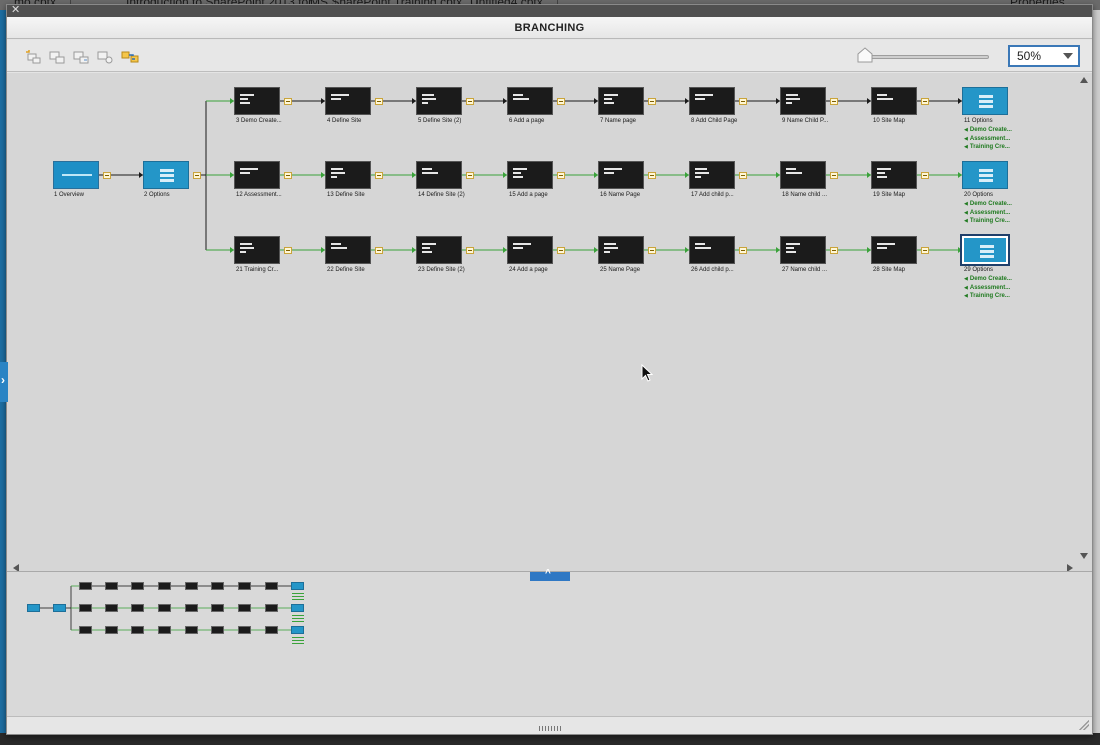 This screenshot has height=745, width=1100. Describe the element at coordinates (33, 57) in the screenshot. I see `expand-all-icon` at that location.